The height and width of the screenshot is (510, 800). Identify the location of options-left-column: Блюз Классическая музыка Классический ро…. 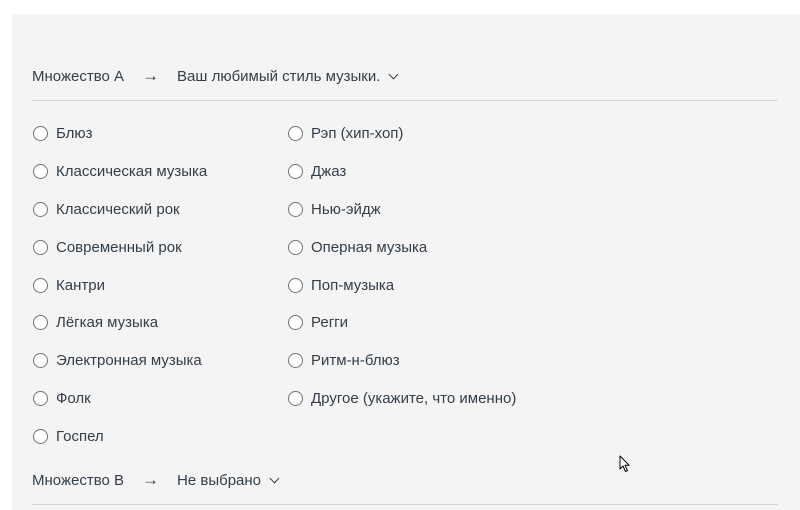
(120, 285).